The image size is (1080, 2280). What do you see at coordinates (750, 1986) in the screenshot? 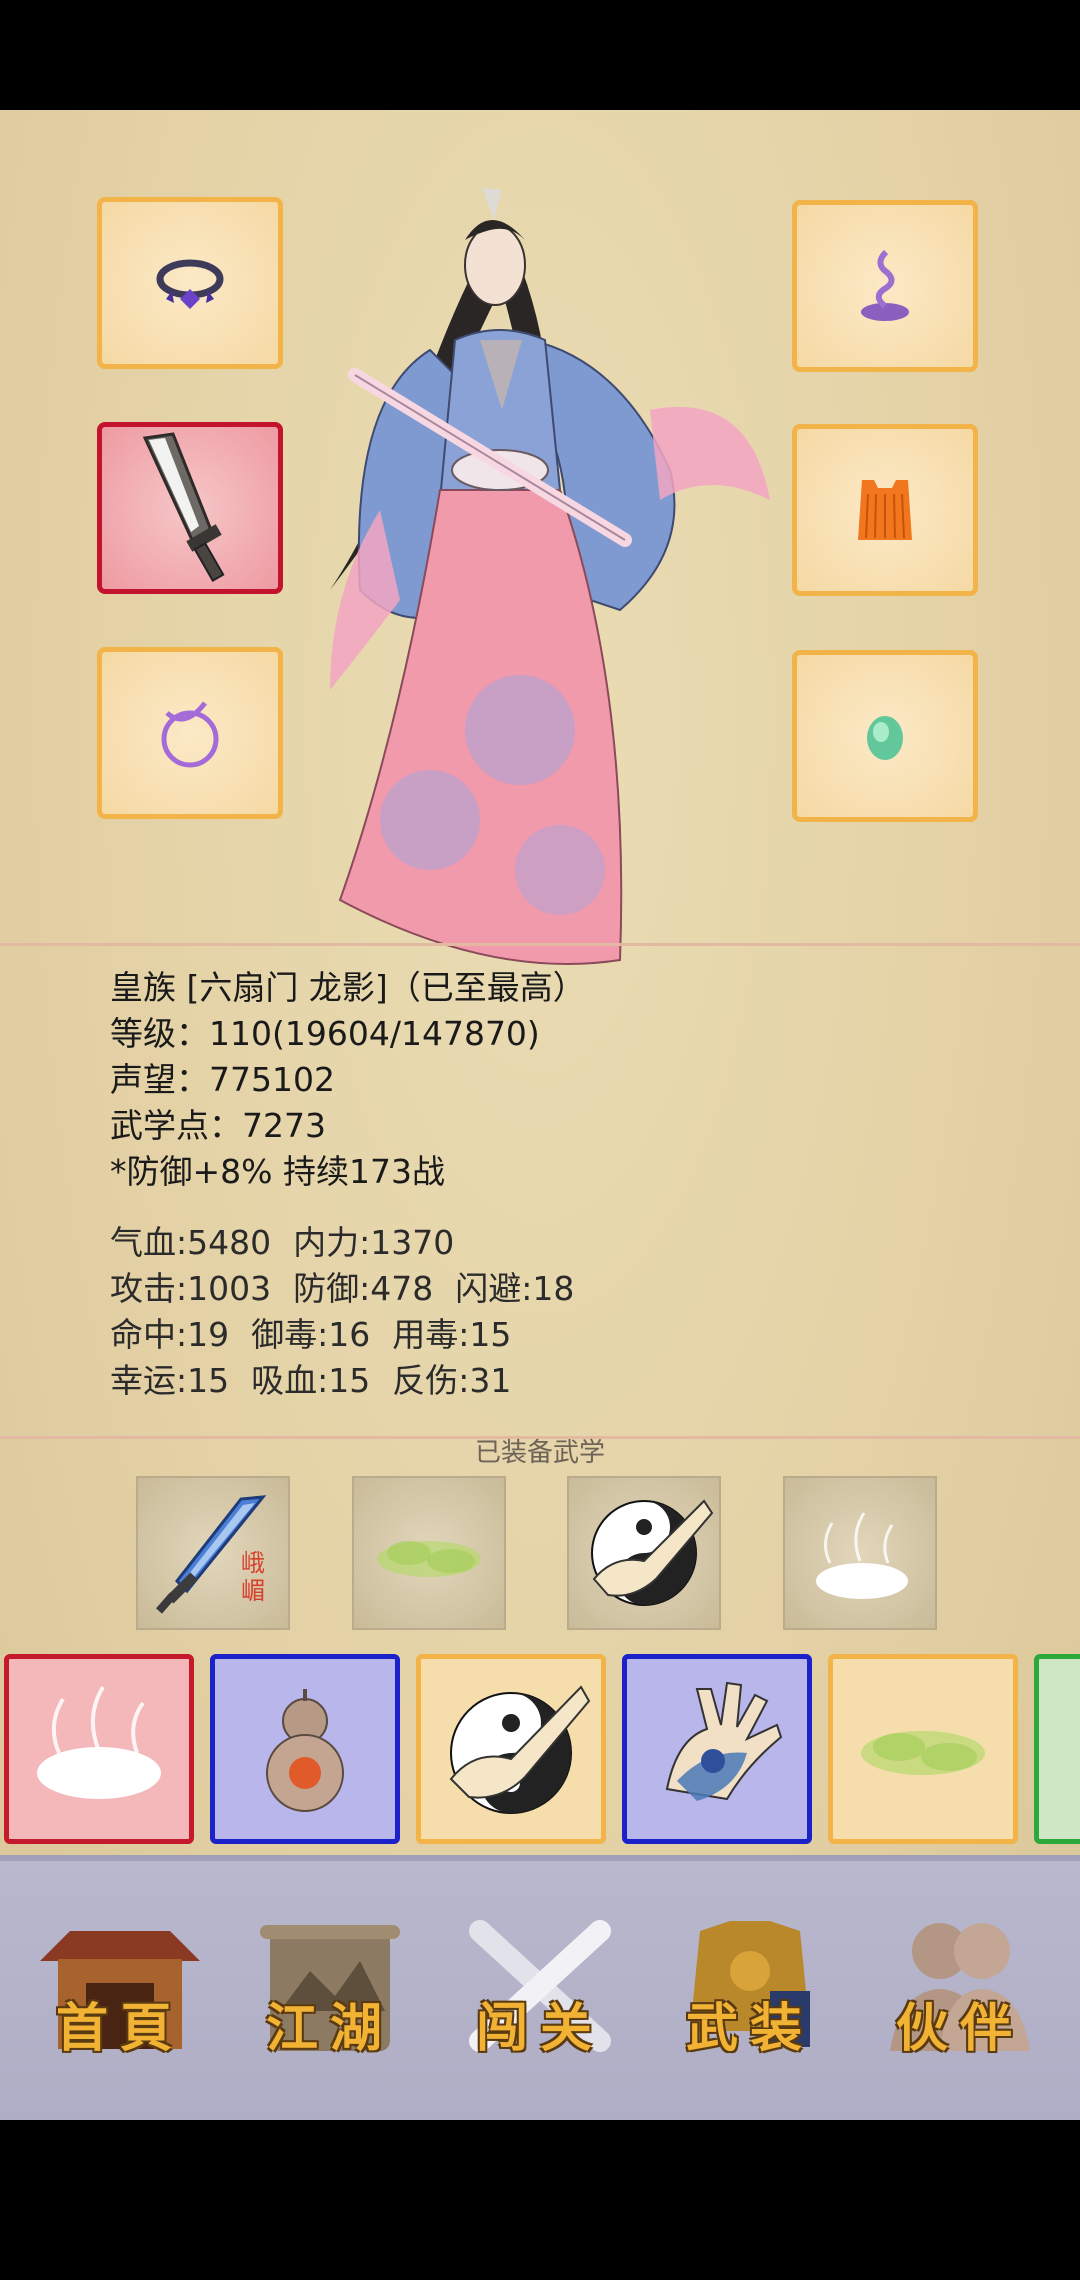
I see `nav-equipment: 武装` at bounding box center [750, 1986].